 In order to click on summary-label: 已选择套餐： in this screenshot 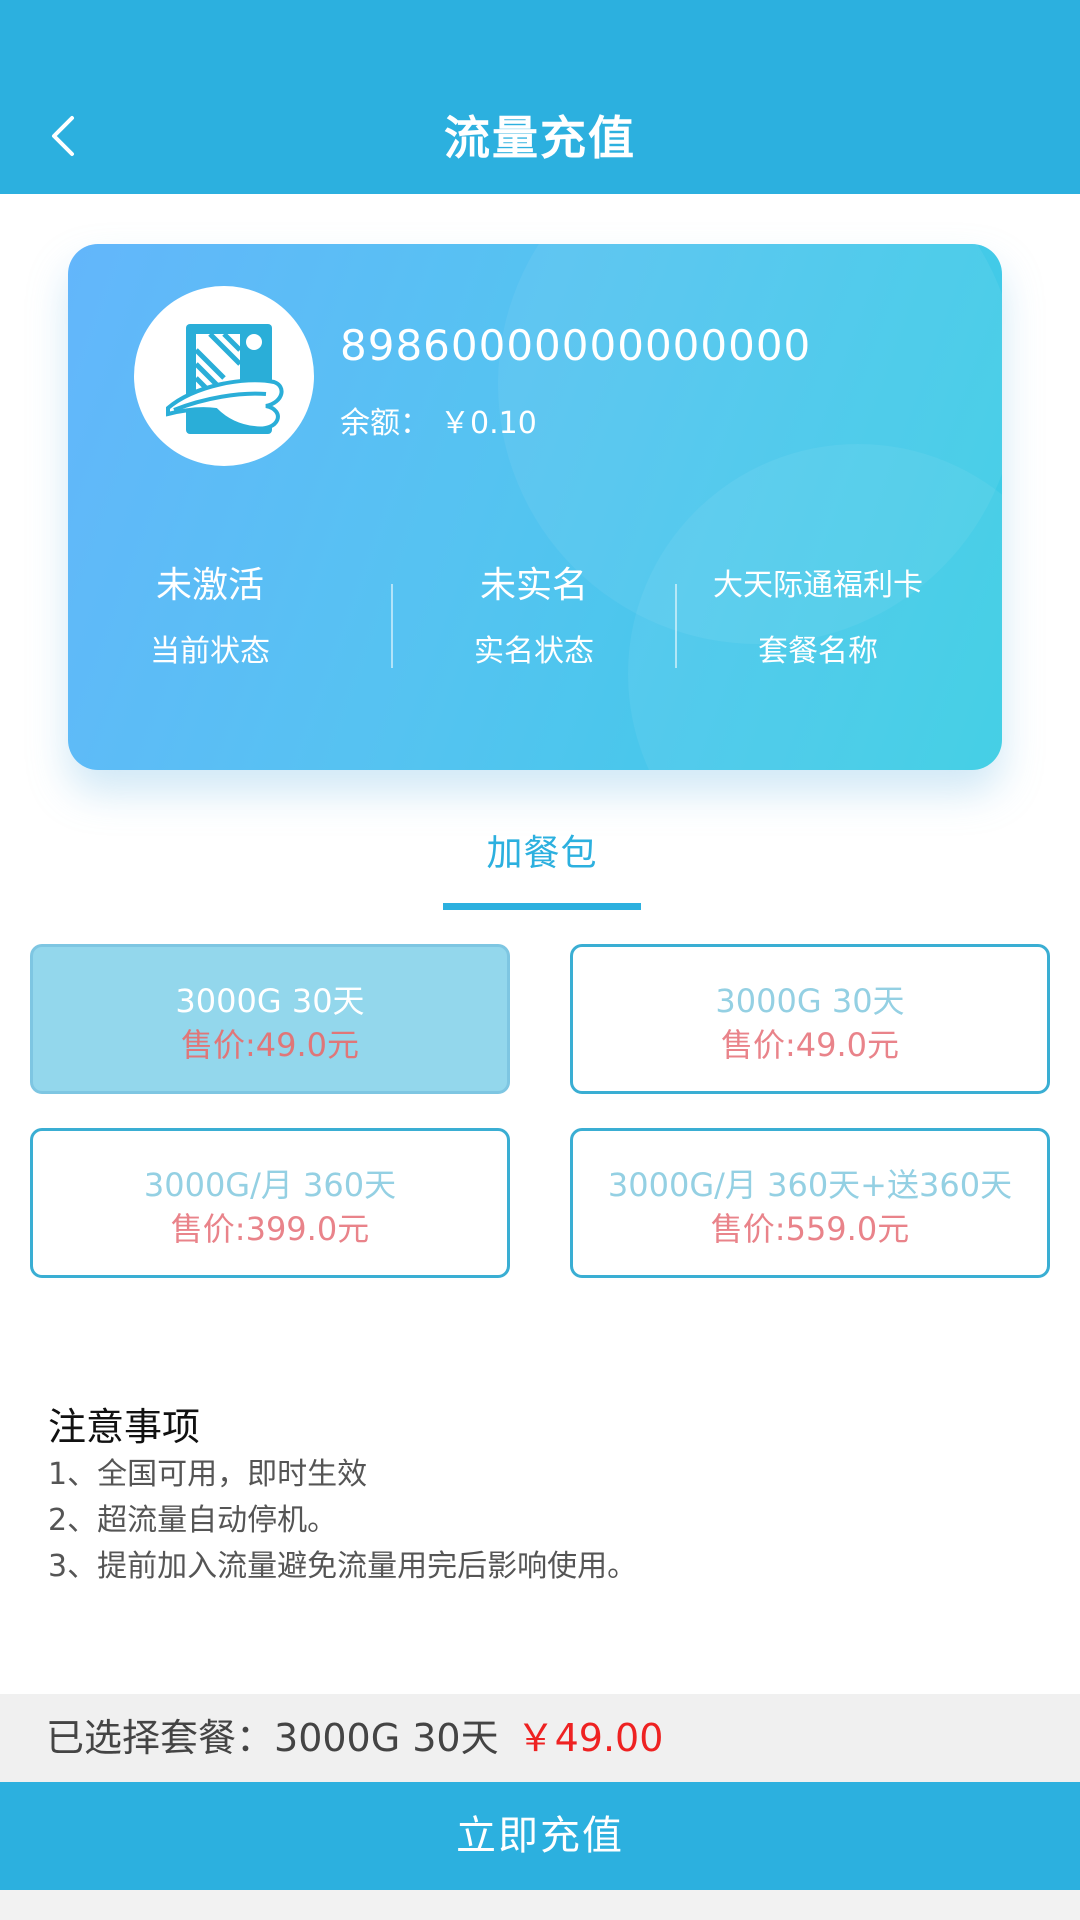, I will do `click(160, 1738)`.